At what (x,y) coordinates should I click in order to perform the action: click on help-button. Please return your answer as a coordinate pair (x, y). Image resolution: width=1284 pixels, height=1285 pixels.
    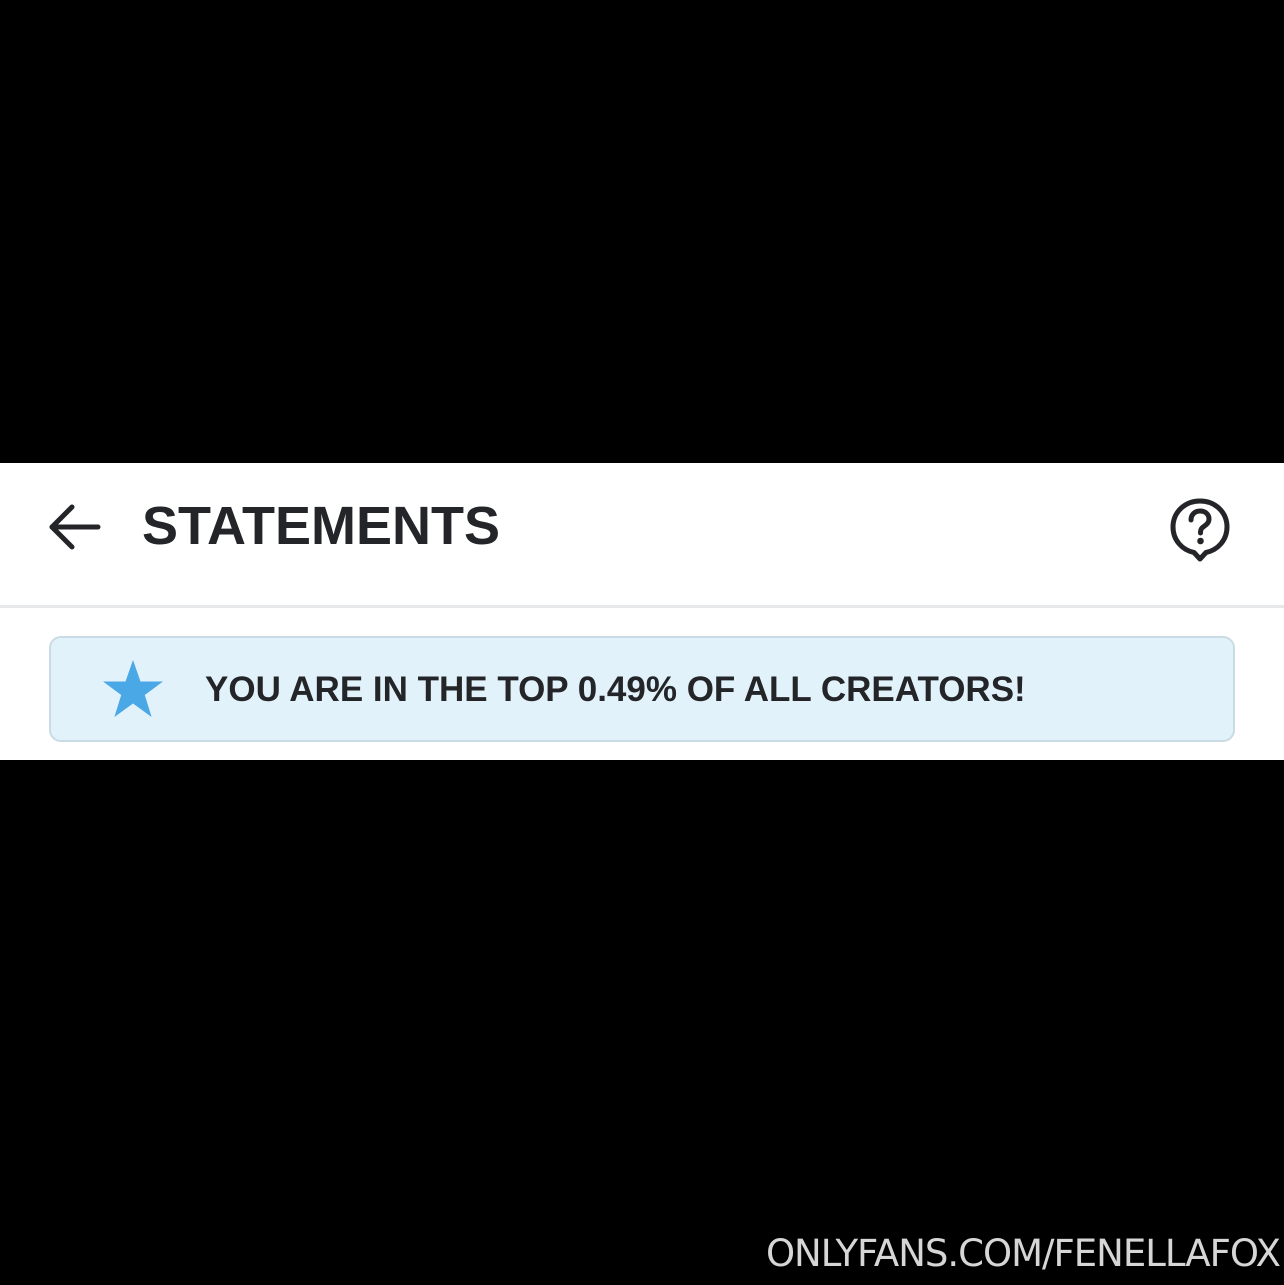
    Looking at the image, I should click on (1200, 530).